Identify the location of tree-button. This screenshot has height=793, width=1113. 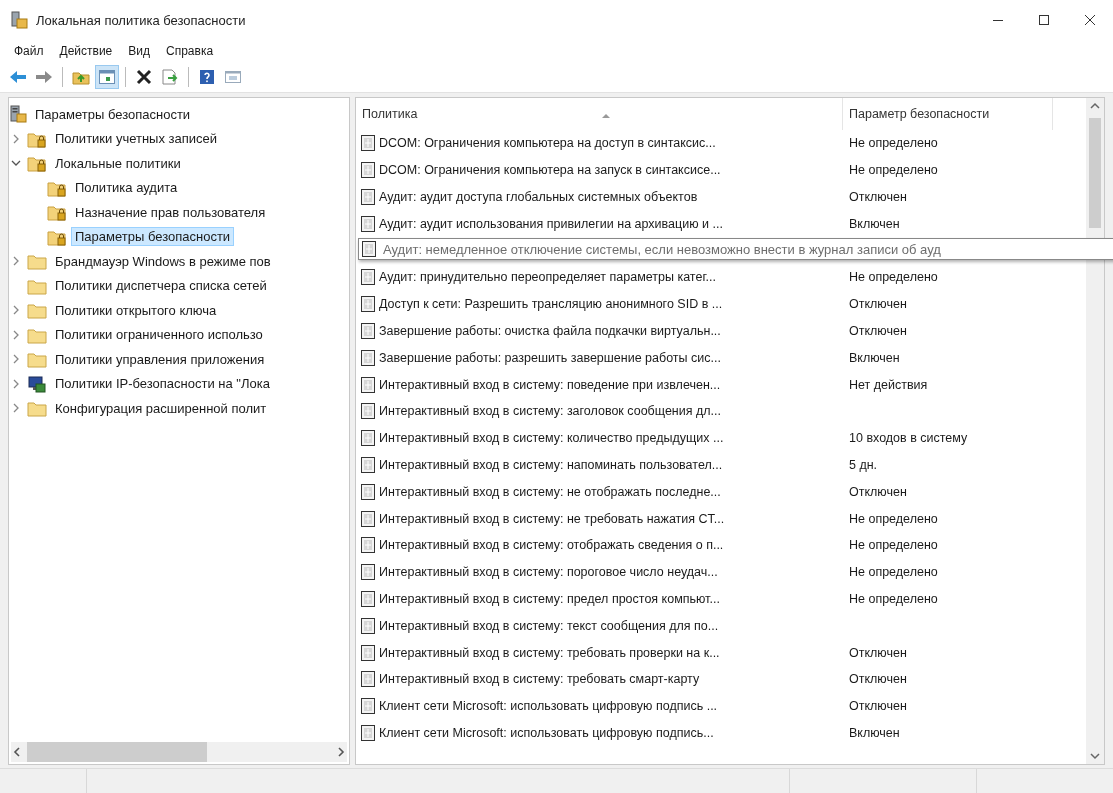
(107, 77).